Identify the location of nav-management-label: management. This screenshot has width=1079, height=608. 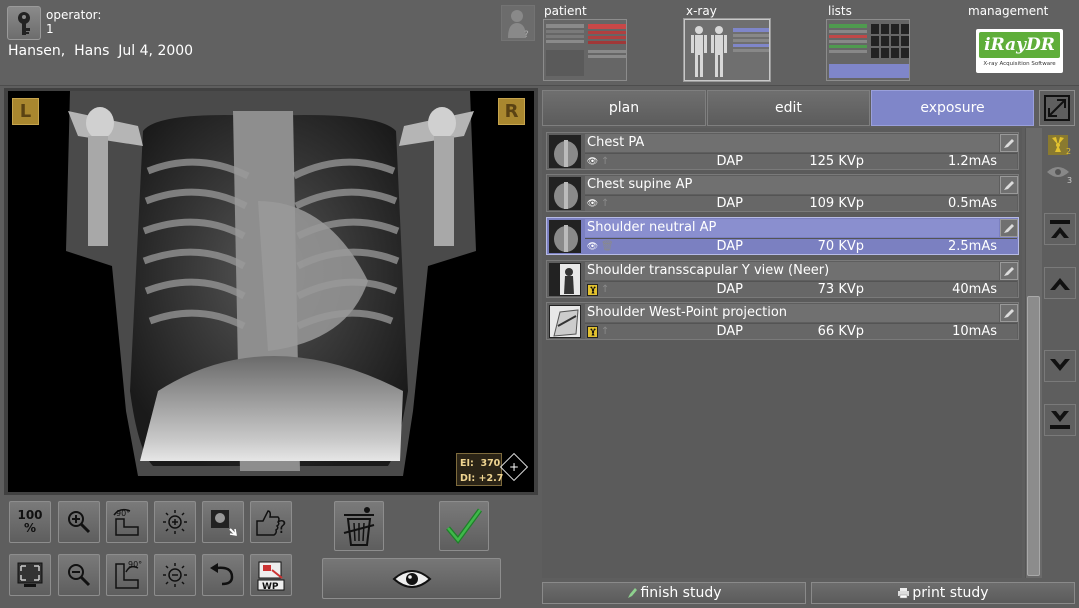
(1008, 11).